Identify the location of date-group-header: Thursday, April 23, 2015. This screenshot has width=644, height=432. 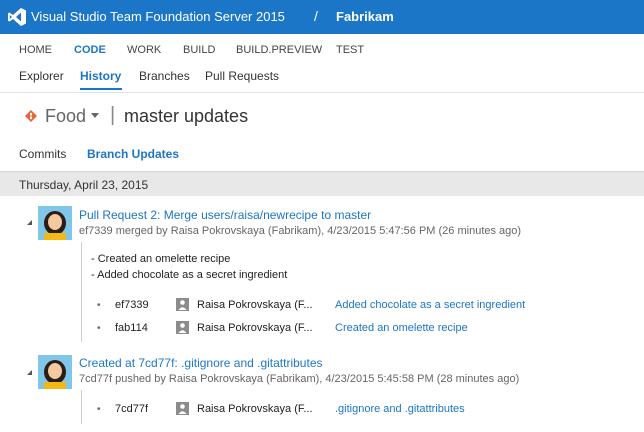
(322, 183).